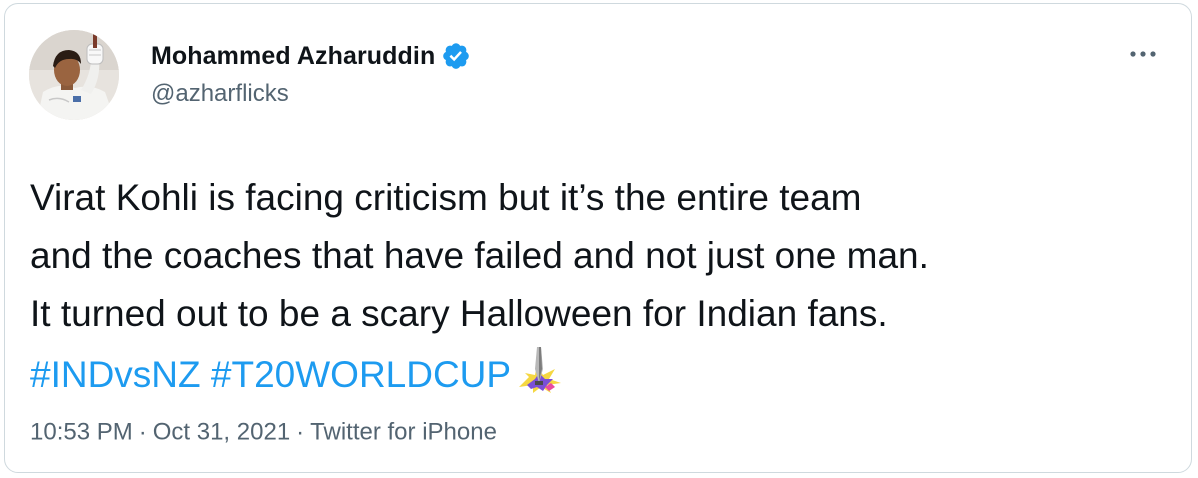  Describe the element at coordinates (293, 56) in the screenshot. I see `display-name: Mohammed Azharuddin` at that location.